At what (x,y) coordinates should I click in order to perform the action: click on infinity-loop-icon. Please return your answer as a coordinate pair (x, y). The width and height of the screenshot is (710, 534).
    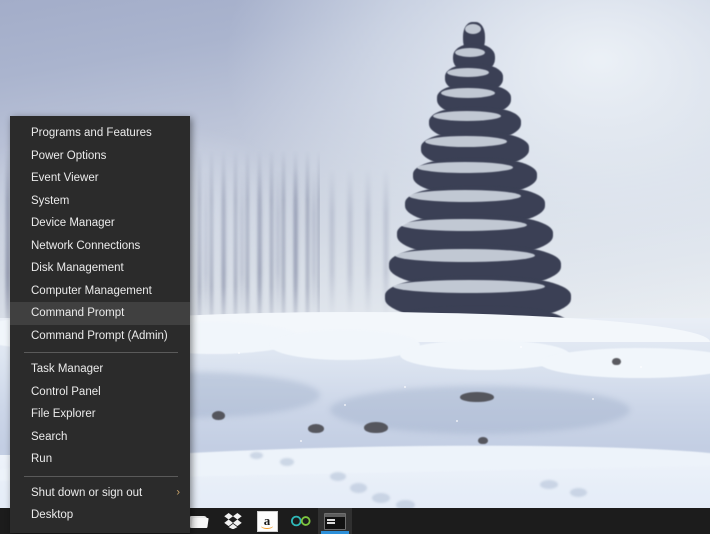
    Looking at the image, I should click on (300, 521).